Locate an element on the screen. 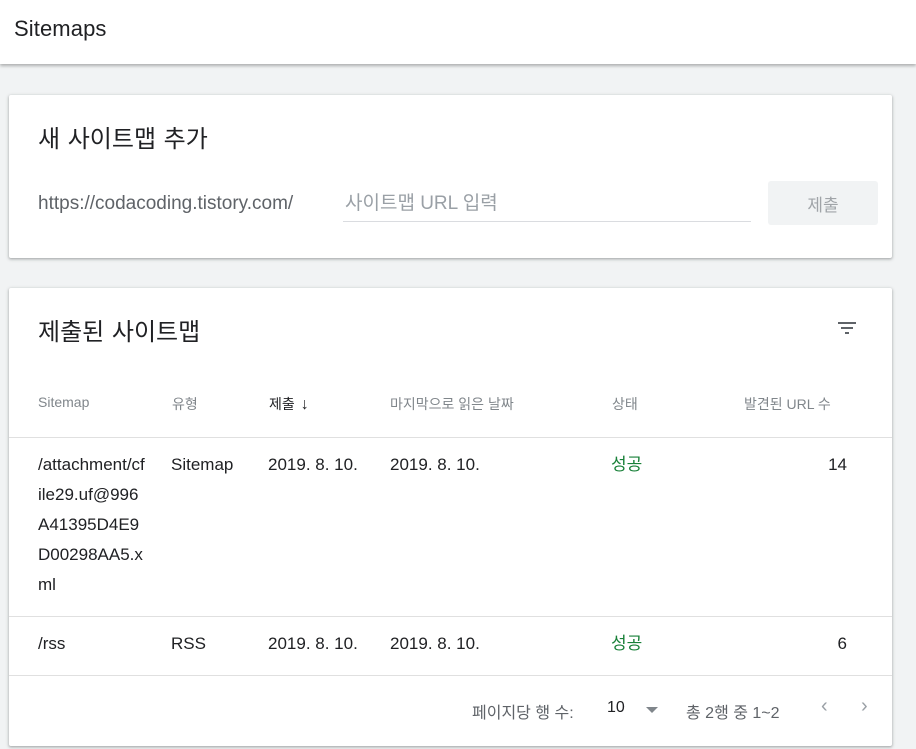 The height and width of the screenshot is (749, 916). column-header-last-read: 마지막으로 읽은 날짜 is located at coordinates (452, 404).